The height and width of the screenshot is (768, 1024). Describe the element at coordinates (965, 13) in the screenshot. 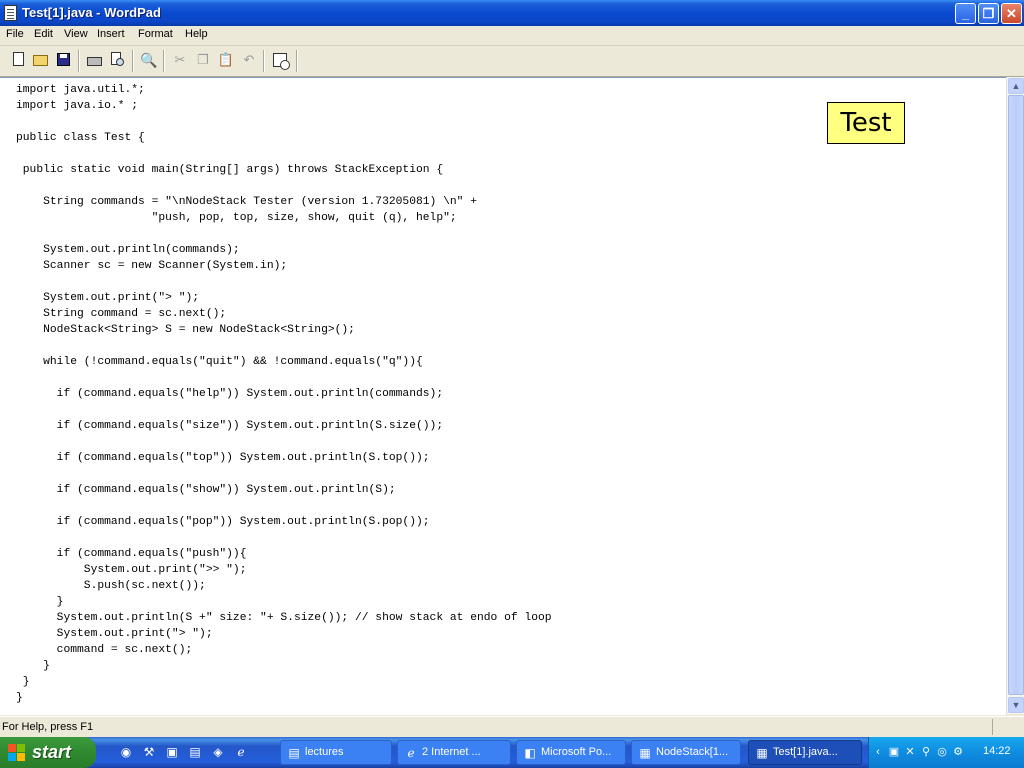

I see `minimize-button: _` at that location.